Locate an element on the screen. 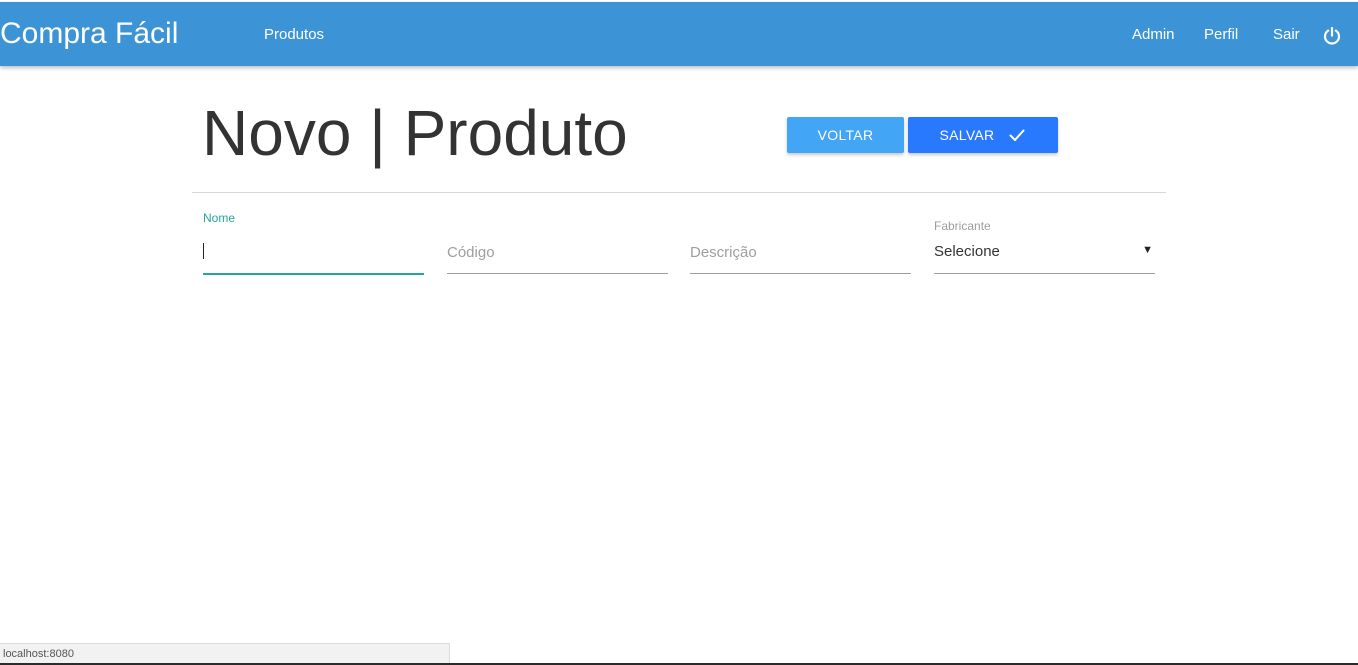 The height and width of the screenshot is (665, 1358). fabricante-select: Fabricante Selecione ▼ is located at coordinates (1044, 242).